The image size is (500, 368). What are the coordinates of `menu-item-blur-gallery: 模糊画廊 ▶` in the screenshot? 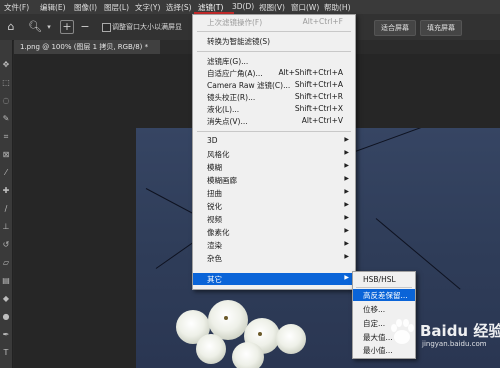 It's located at (274, 180).